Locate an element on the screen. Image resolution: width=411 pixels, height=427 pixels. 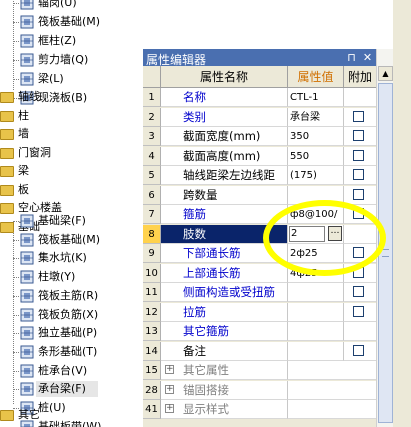
property-value: CTL-1 is located at coordinates (316, 97).